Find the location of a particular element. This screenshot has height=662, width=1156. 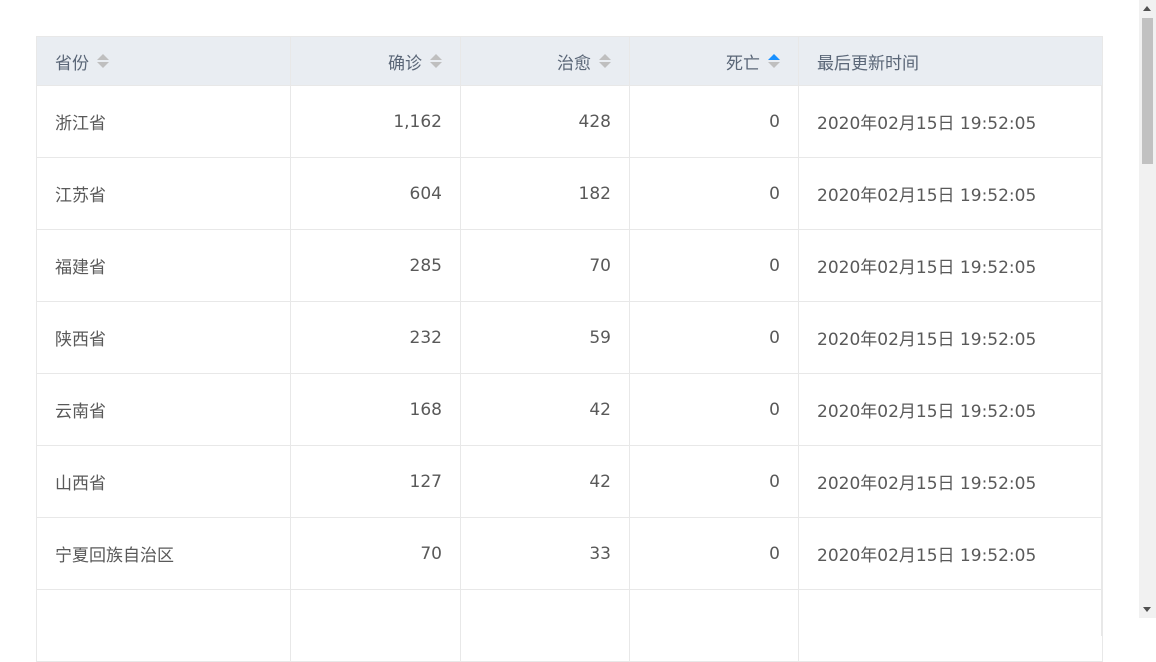

table-row: 宁夏回族自治区 70 33 0 2020年02月15日 19:52:05 is located at coordinates (570, 554).